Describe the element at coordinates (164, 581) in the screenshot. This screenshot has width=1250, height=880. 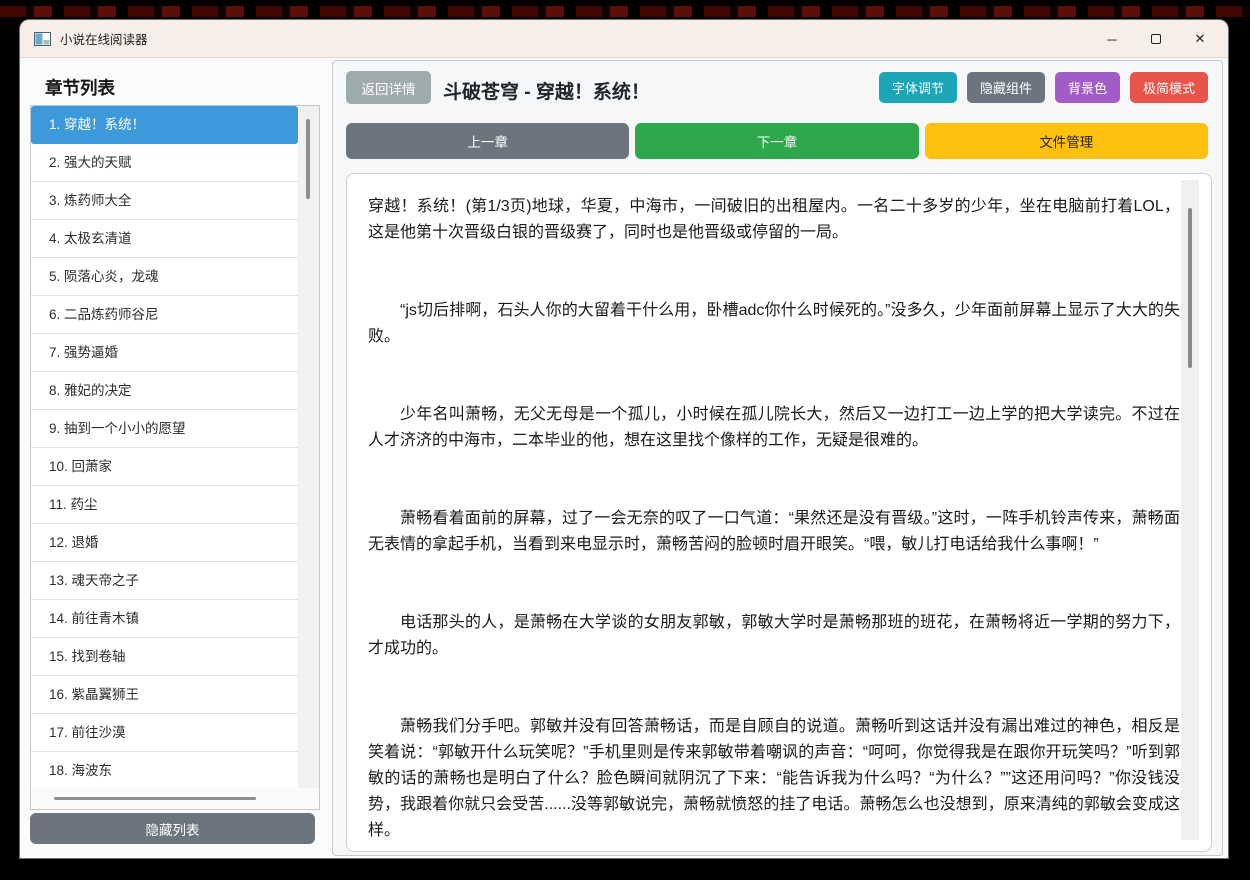
I see `chapter-item: 13. 魂天帝之子` at that location.